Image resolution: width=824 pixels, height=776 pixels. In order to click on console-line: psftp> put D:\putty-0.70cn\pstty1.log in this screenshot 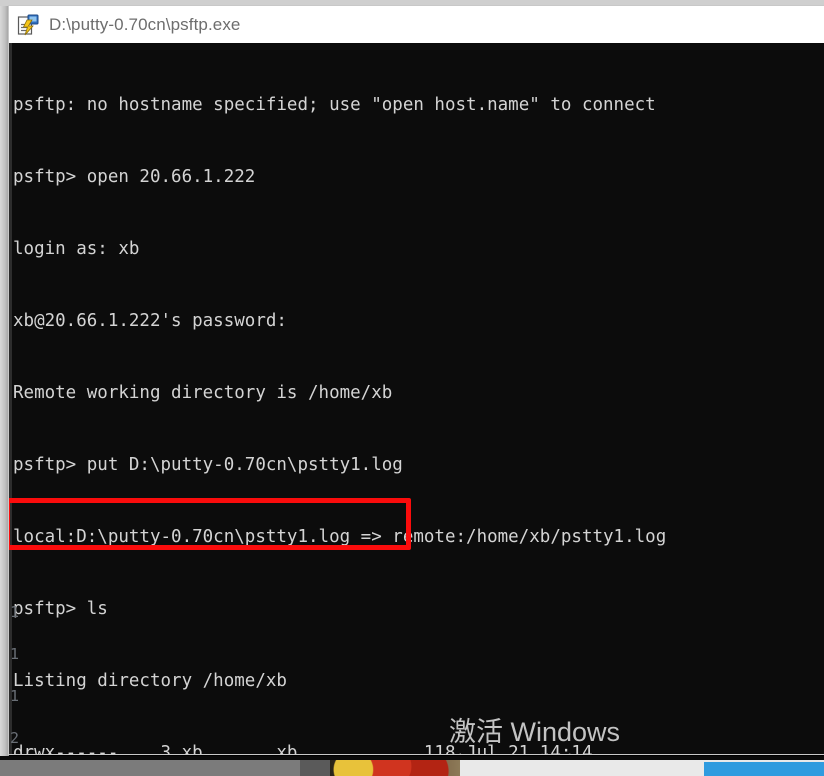, I will do `click(208, 465)`.